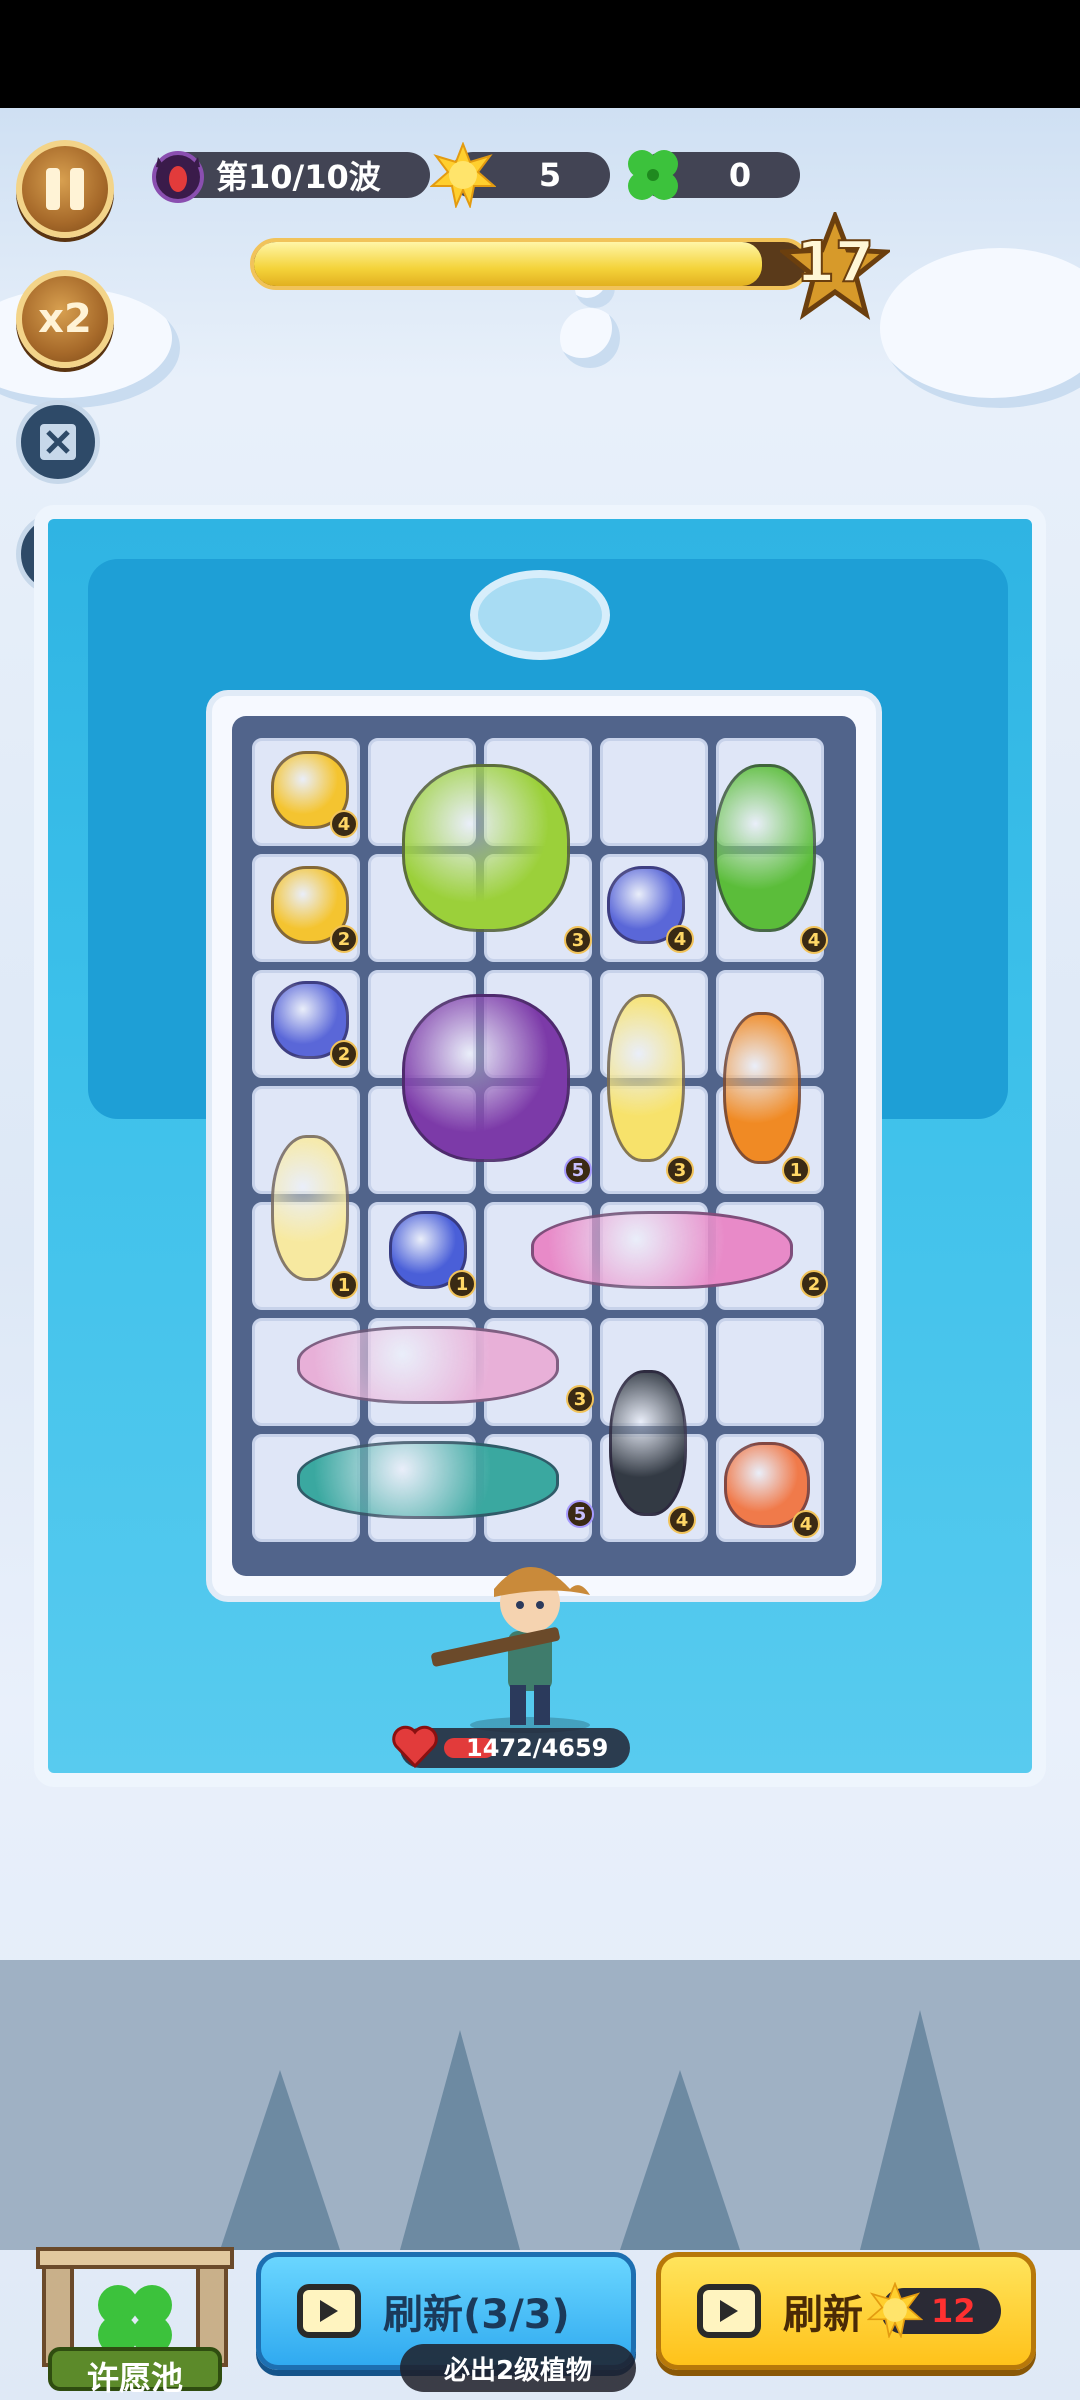  I want to click on bestiary-button, so click(58, 442).